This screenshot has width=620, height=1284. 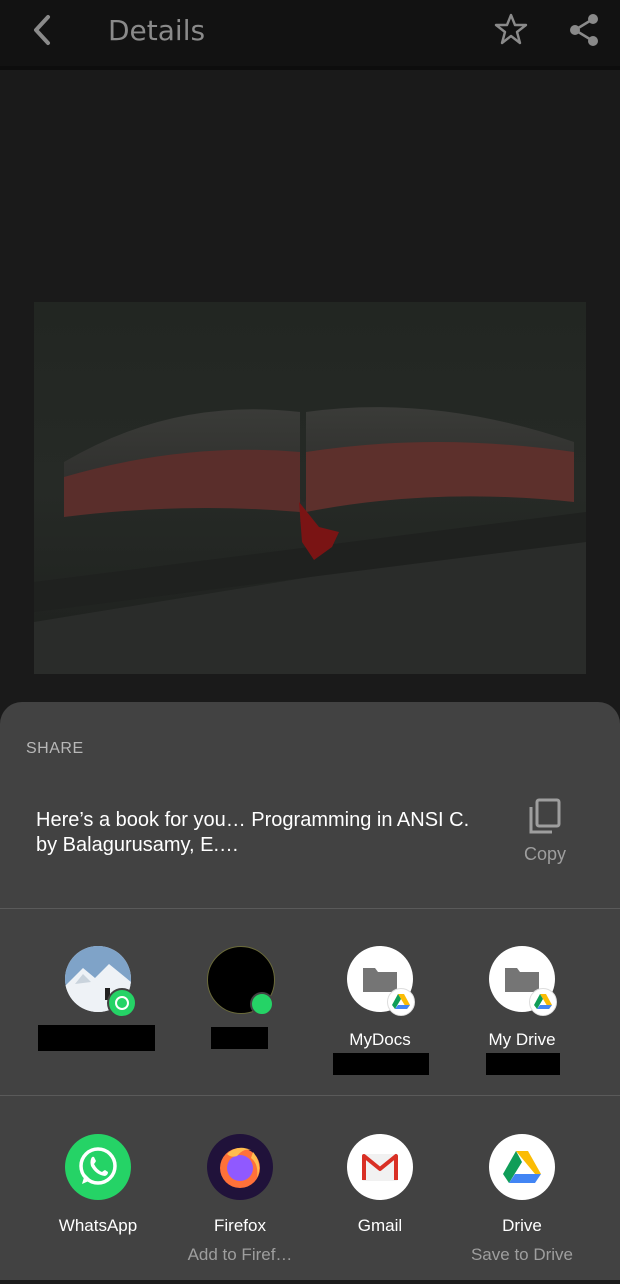 I want to click on gmail-icon, so click(x=380, y=1167).